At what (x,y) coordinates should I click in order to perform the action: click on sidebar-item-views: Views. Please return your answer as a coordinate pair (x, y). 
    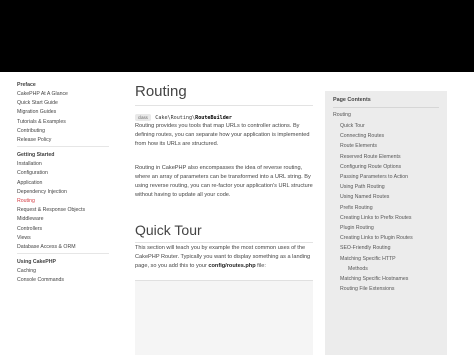
    Looking at the image, I should click on (24, 238).